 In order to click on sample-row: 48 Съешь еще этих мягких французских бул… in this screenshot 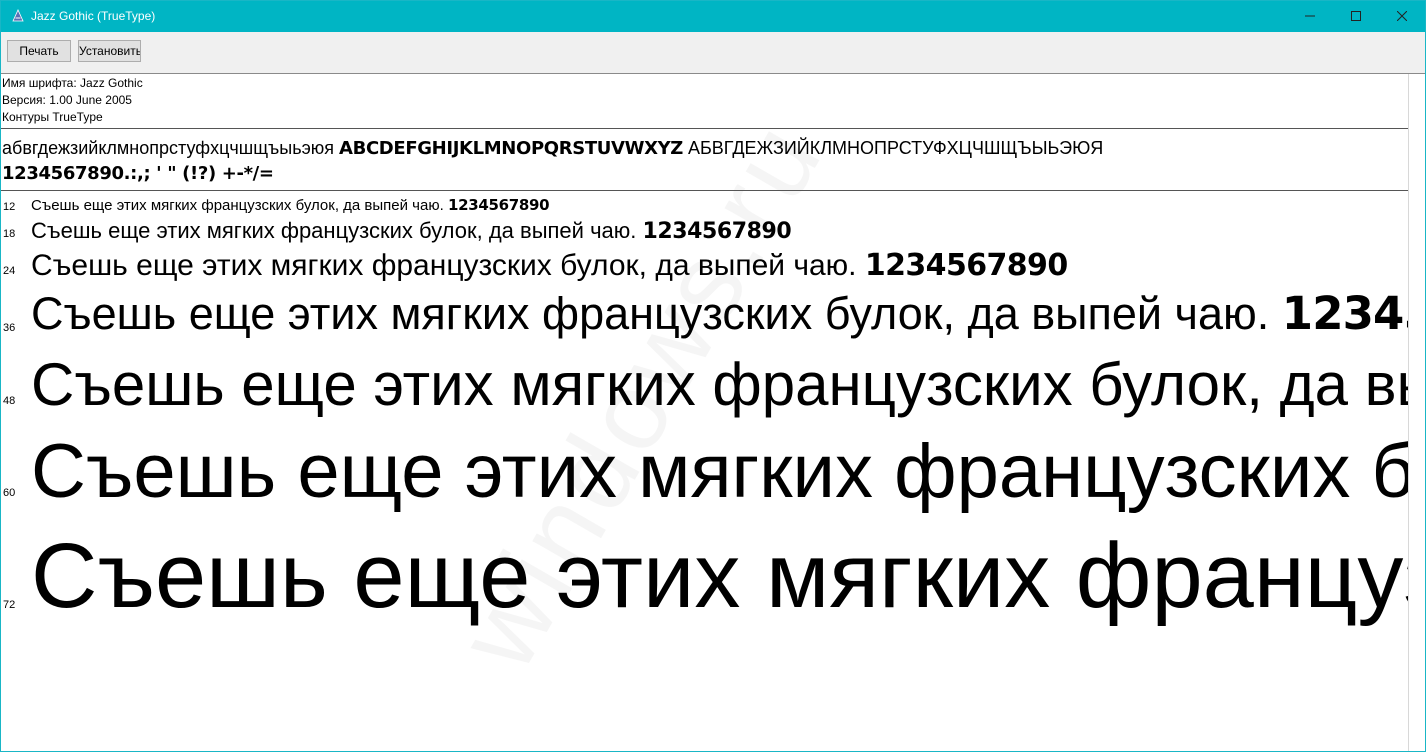, I will do `click(704, 385)`.